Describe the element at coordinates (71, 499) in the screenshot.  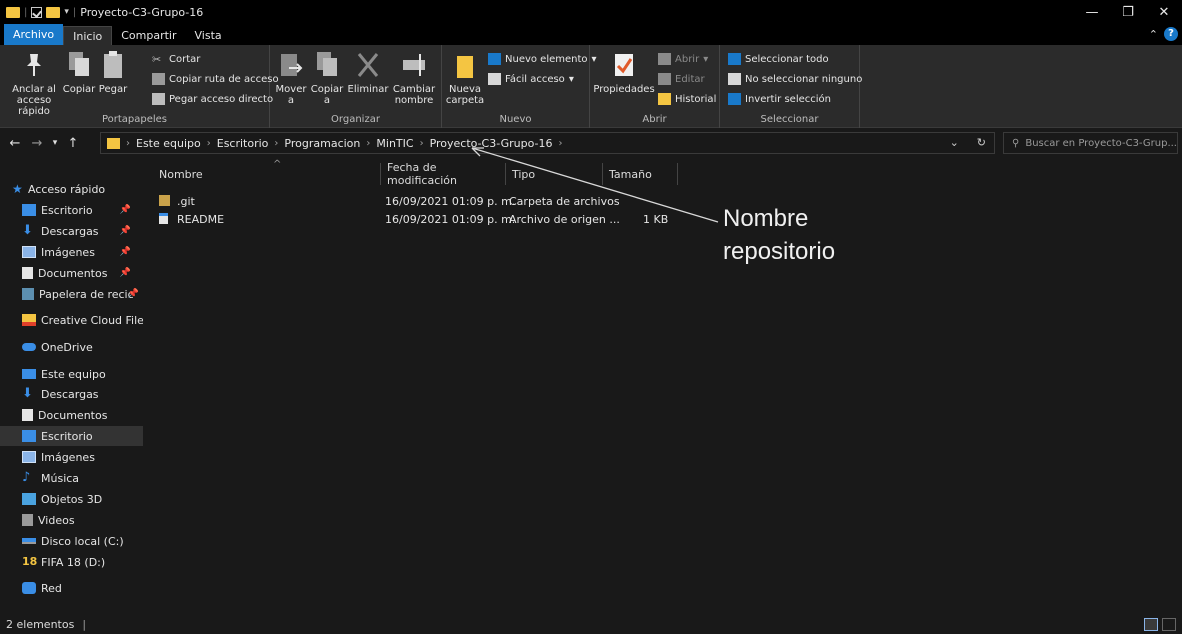
I see `sidebar-item-pc-objetos-3d: Objetos 3D` at that location.